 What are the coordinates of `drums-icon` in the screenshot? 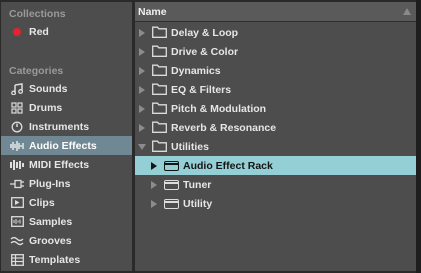 It's located at (17, 107).